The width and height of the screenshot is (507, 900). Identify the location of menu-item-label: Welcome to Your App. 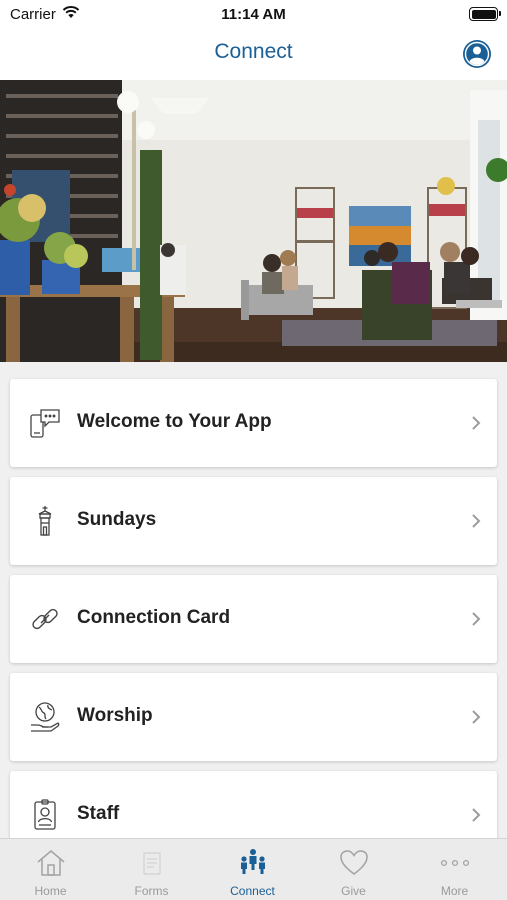
(174, 421).